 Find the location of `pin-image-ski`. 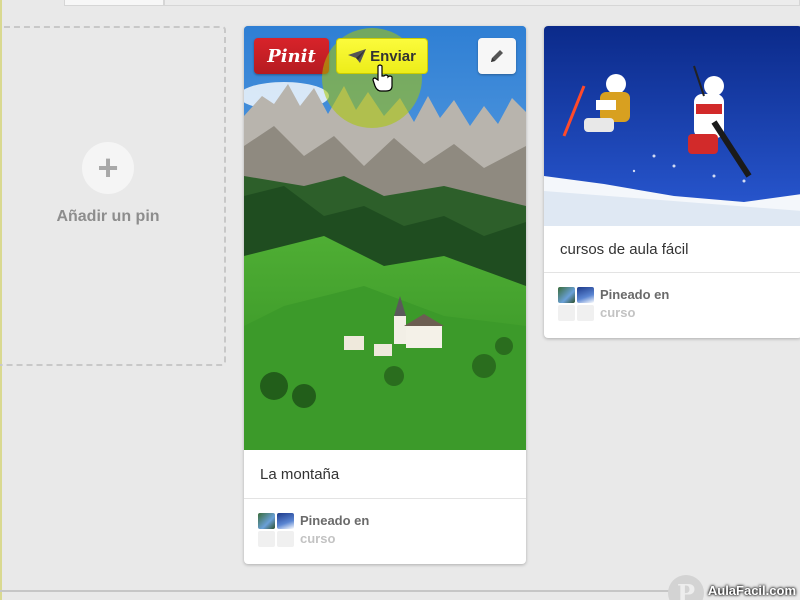

pin-image-ski is located at coordinates (672, 126).